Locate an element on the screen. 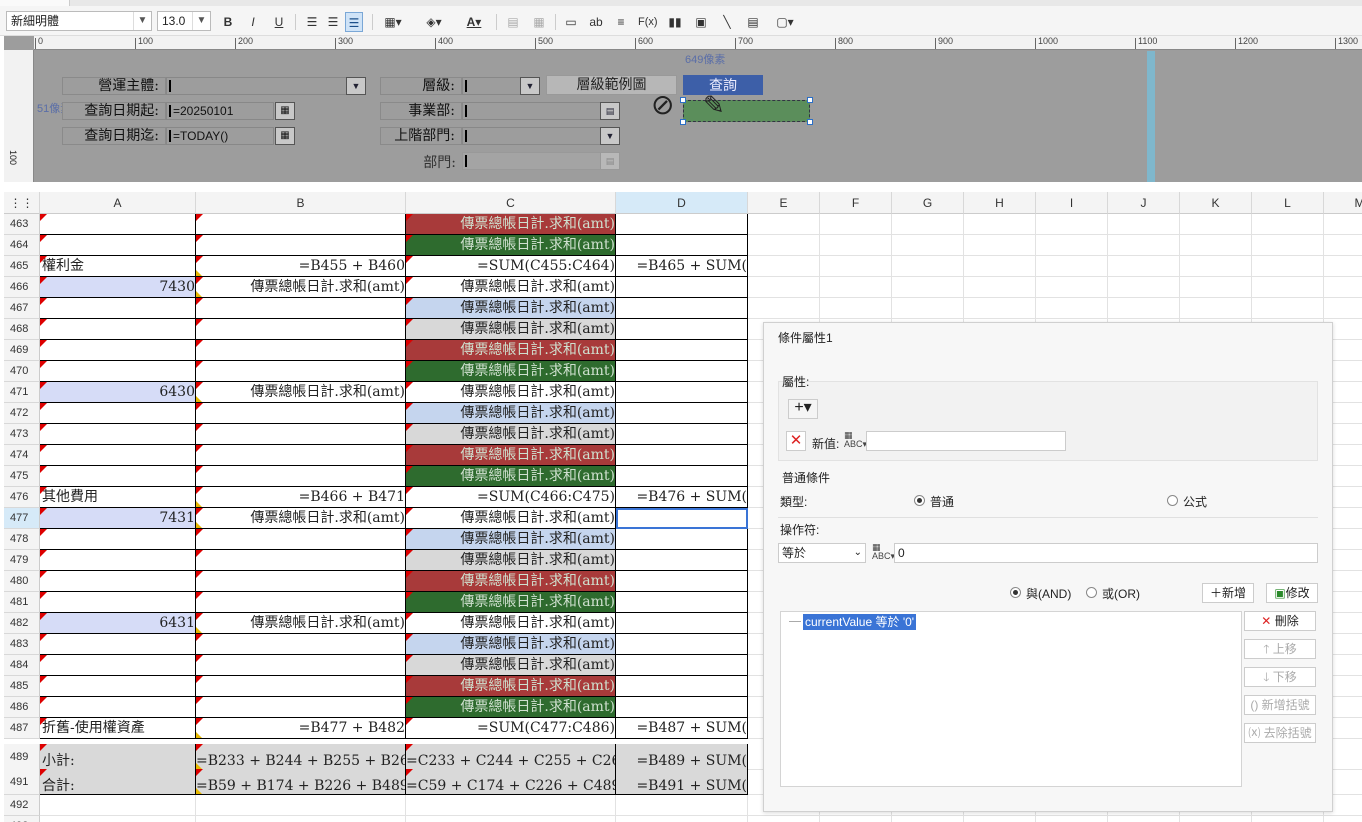 Image resolution: width=1362 pixels, height=822 pixels. row-header: 469 is located at coordinates (22, 350).